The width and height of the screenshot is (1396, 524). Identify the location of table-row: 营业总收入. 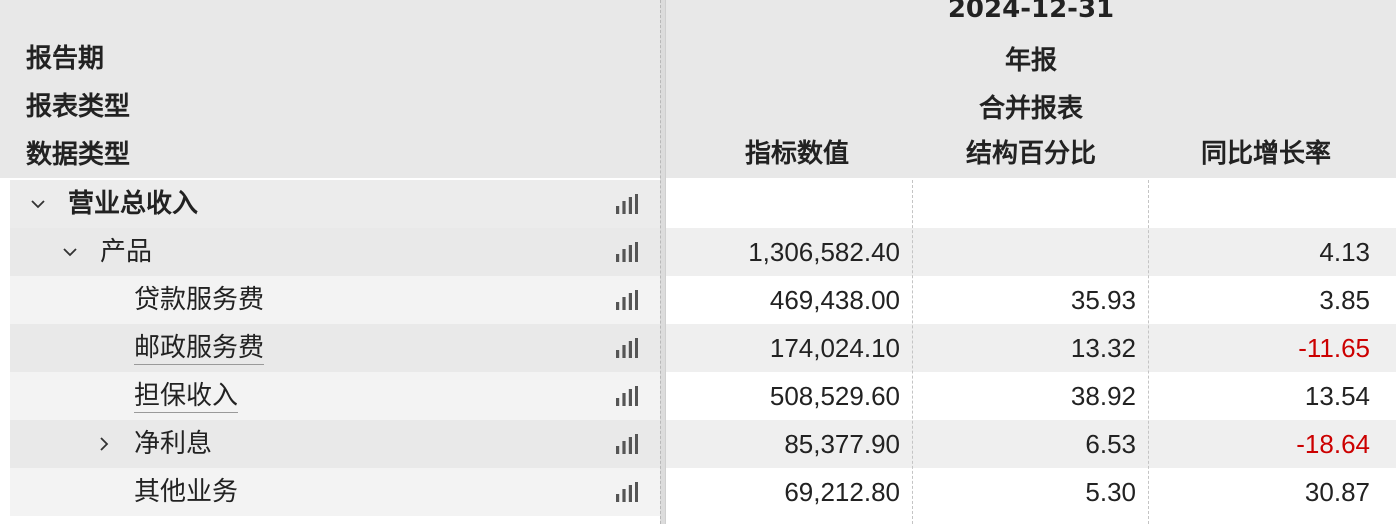
(703, 204).